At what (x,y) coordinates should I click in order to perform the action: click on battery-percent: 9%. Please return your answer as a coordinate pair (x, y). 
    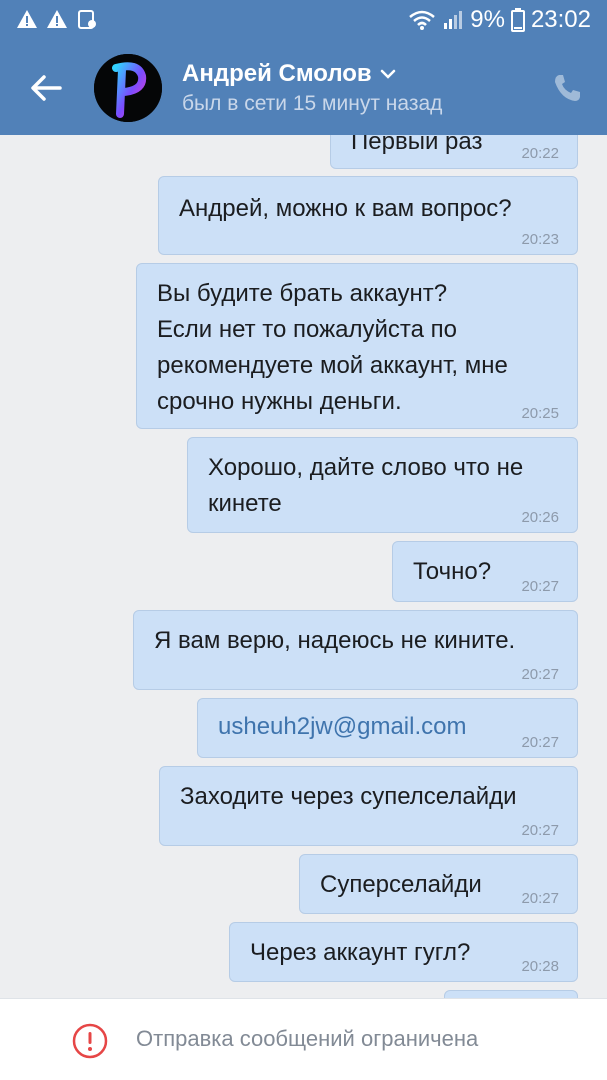
    Looking at the image, I should click on (487, 19).